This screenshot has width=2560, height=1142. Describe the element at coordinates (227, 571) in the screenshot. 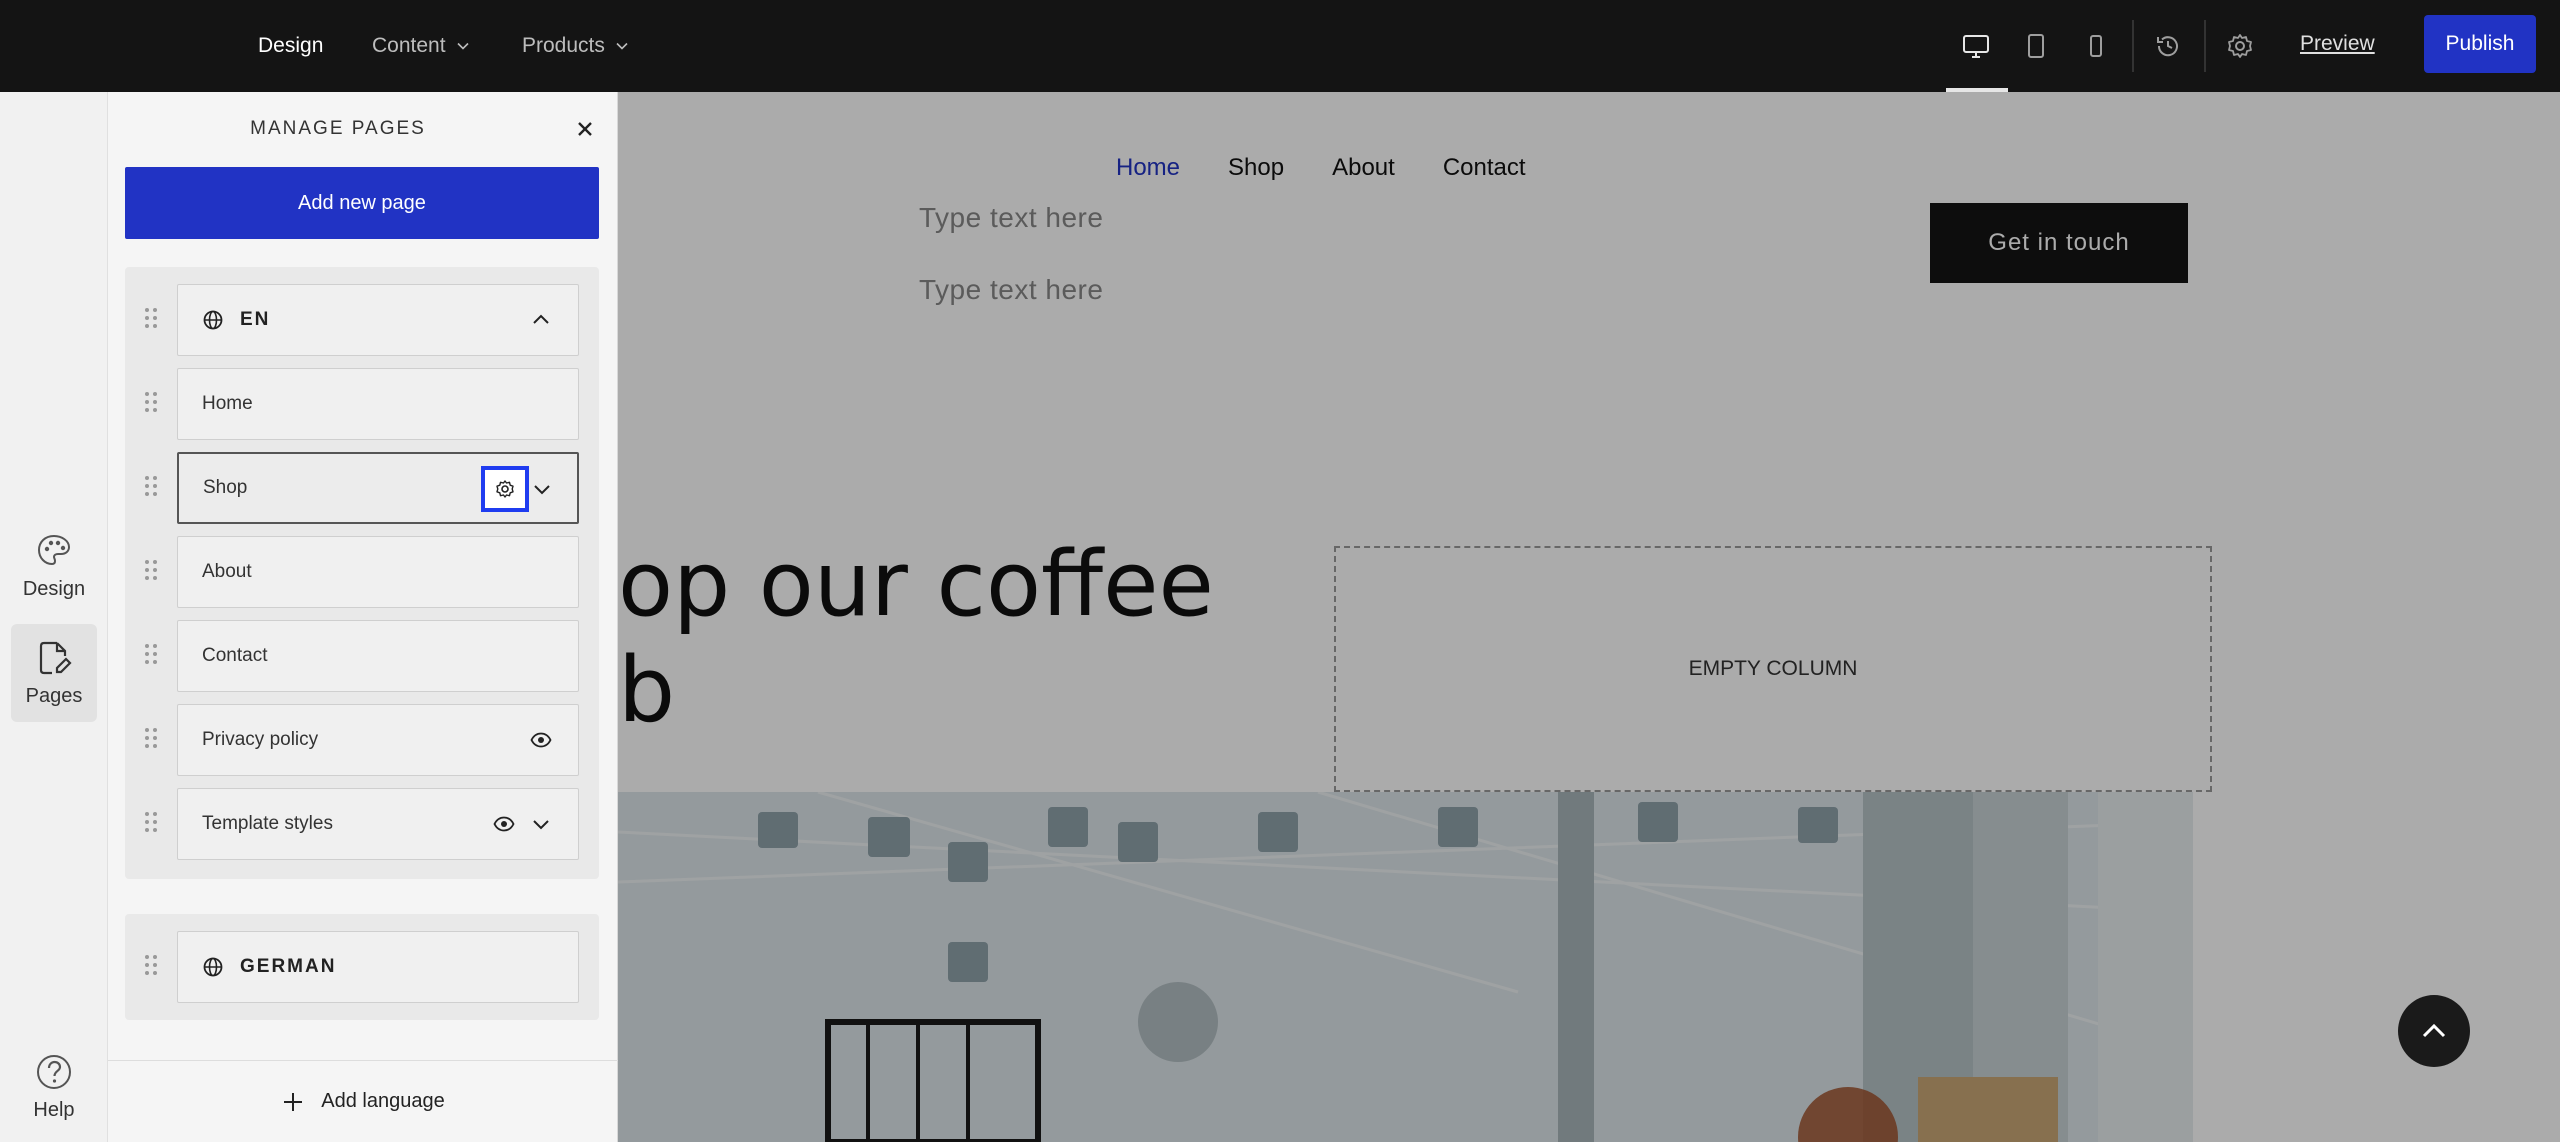

I see `page-item-label: About` at that location.